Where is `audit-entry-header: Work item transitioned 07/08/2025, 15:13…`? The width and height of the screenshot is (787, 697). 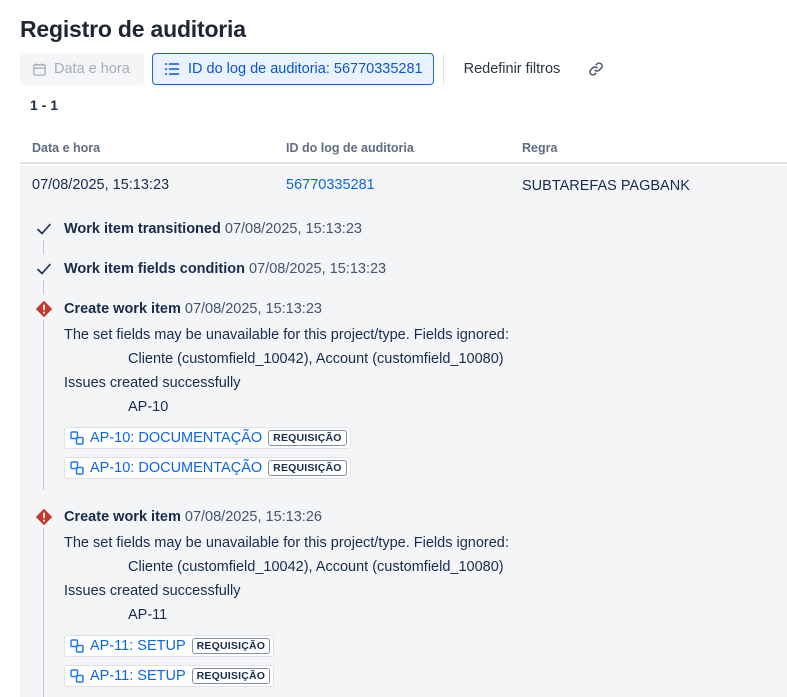
audit-entry-header: Work item transitioned 07/08/2025, 15:13… is located at coordinates (213, 229).